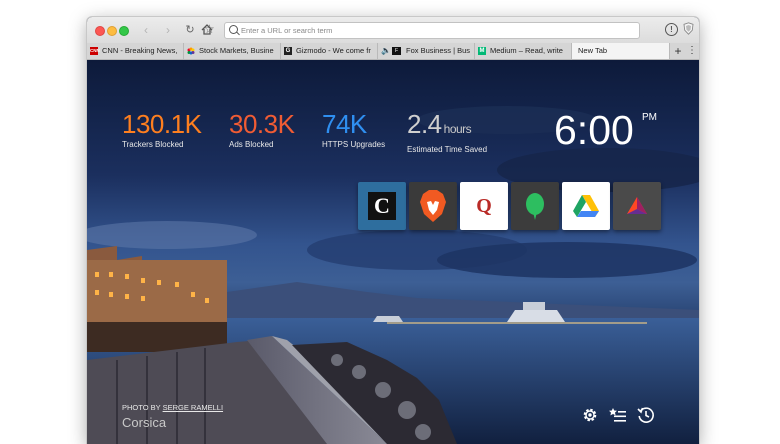 The height and width of the screenshot is (444, 780). What do you see at coordinates (447, 149) in the screenshot?
I see `stat-label: Estimated Time Saved` at bounding box center [447, 149].